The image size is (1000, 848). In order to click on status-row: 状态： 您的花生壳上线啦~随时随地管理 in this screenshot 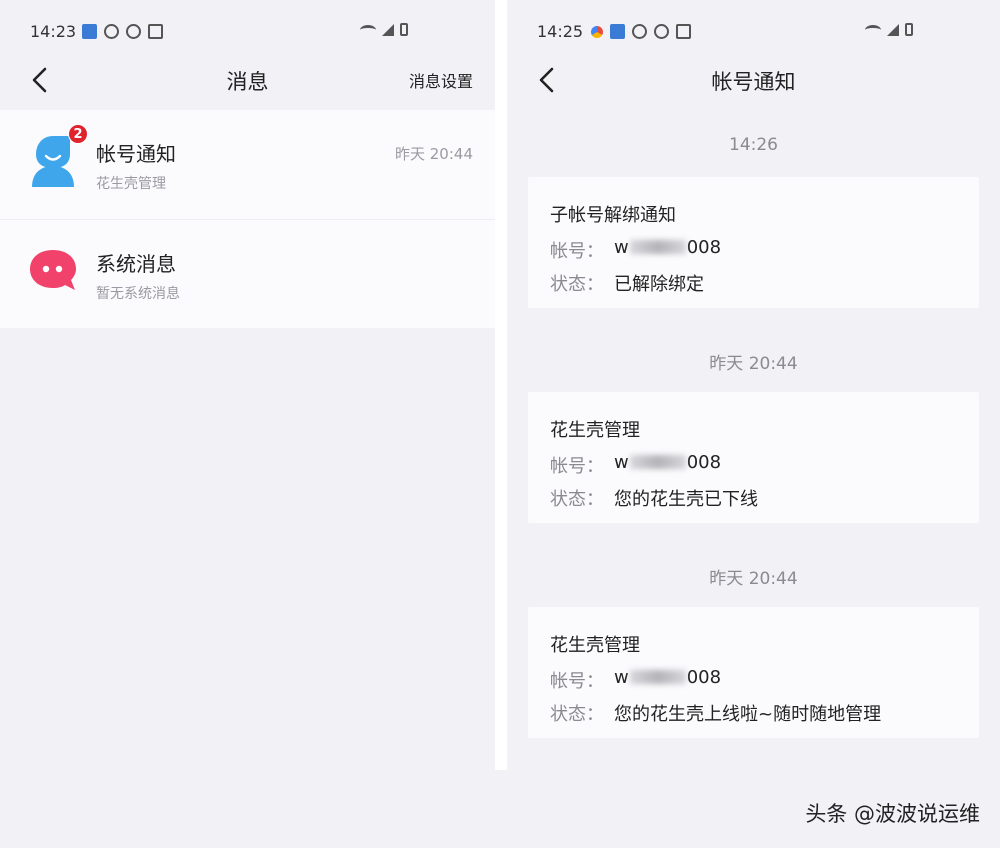, I will do `click(715, 713)`.